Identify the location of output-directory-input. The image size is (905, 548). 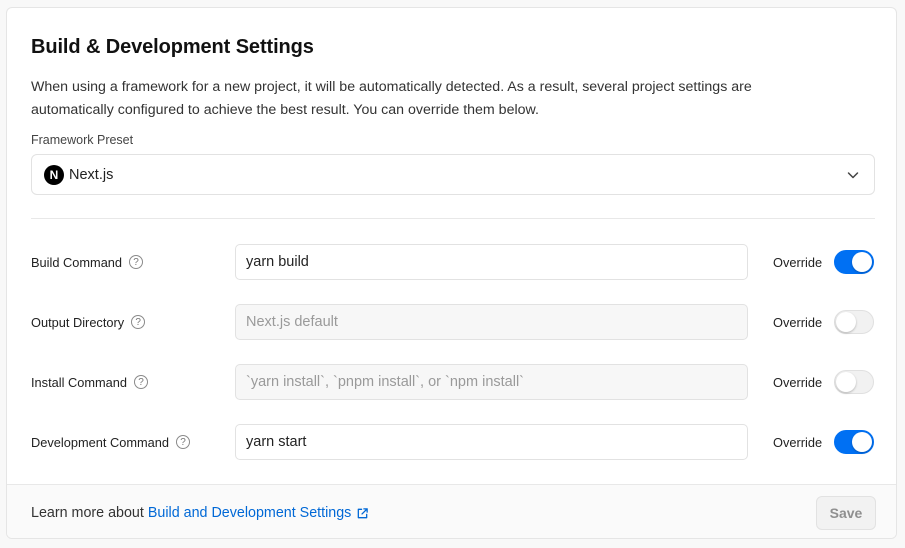
(491, 322).